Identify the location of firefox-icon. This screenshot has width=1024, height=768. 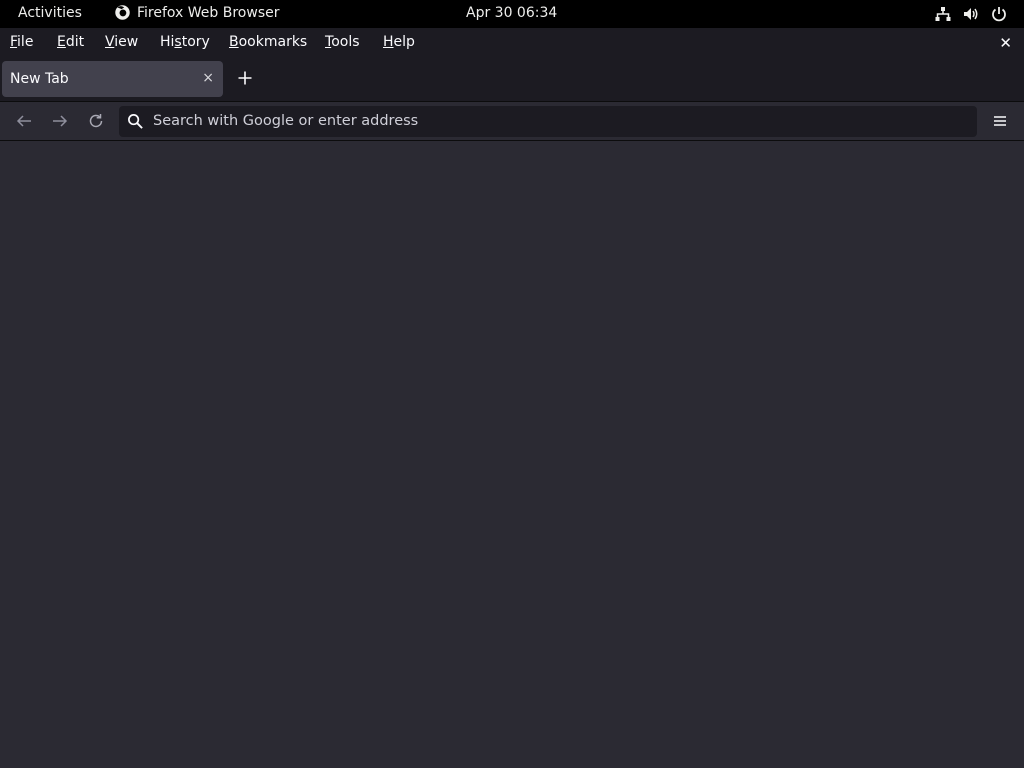
(122, 12).